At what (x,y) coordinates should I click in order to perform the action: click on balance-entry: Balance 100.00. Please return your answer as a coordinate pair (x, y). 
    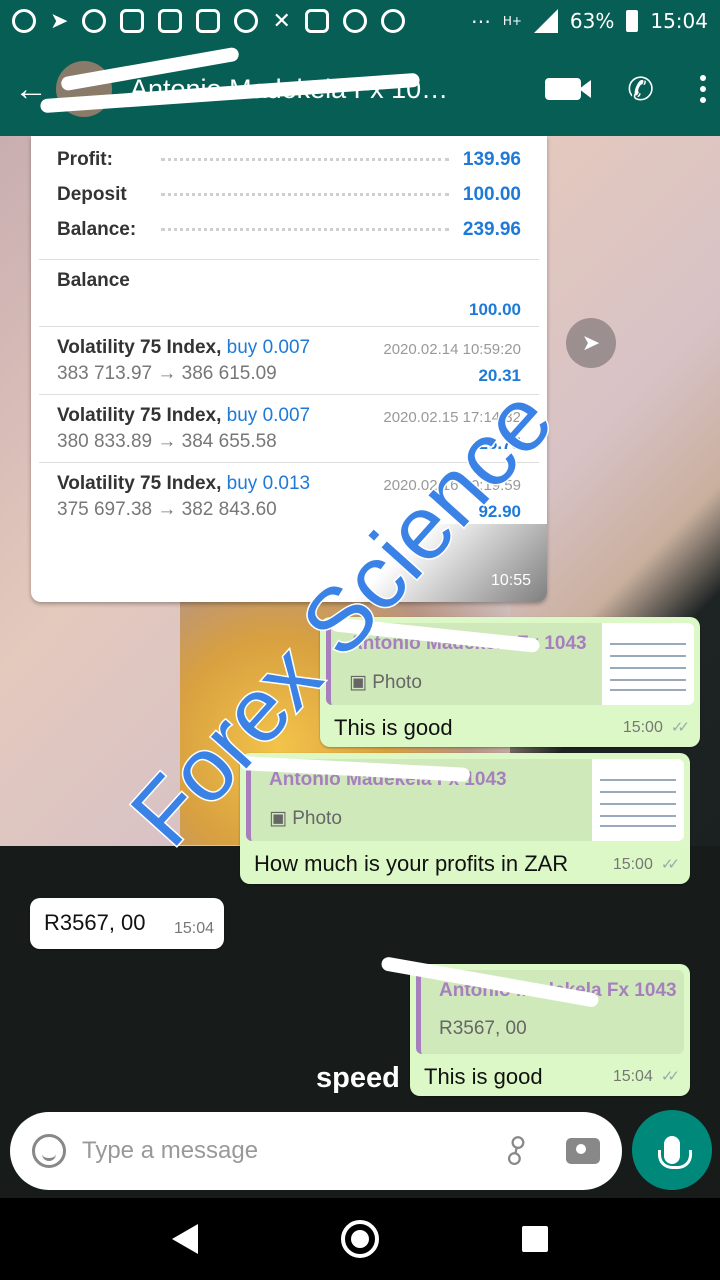
    Looking at the image, I should click on (289, 293).